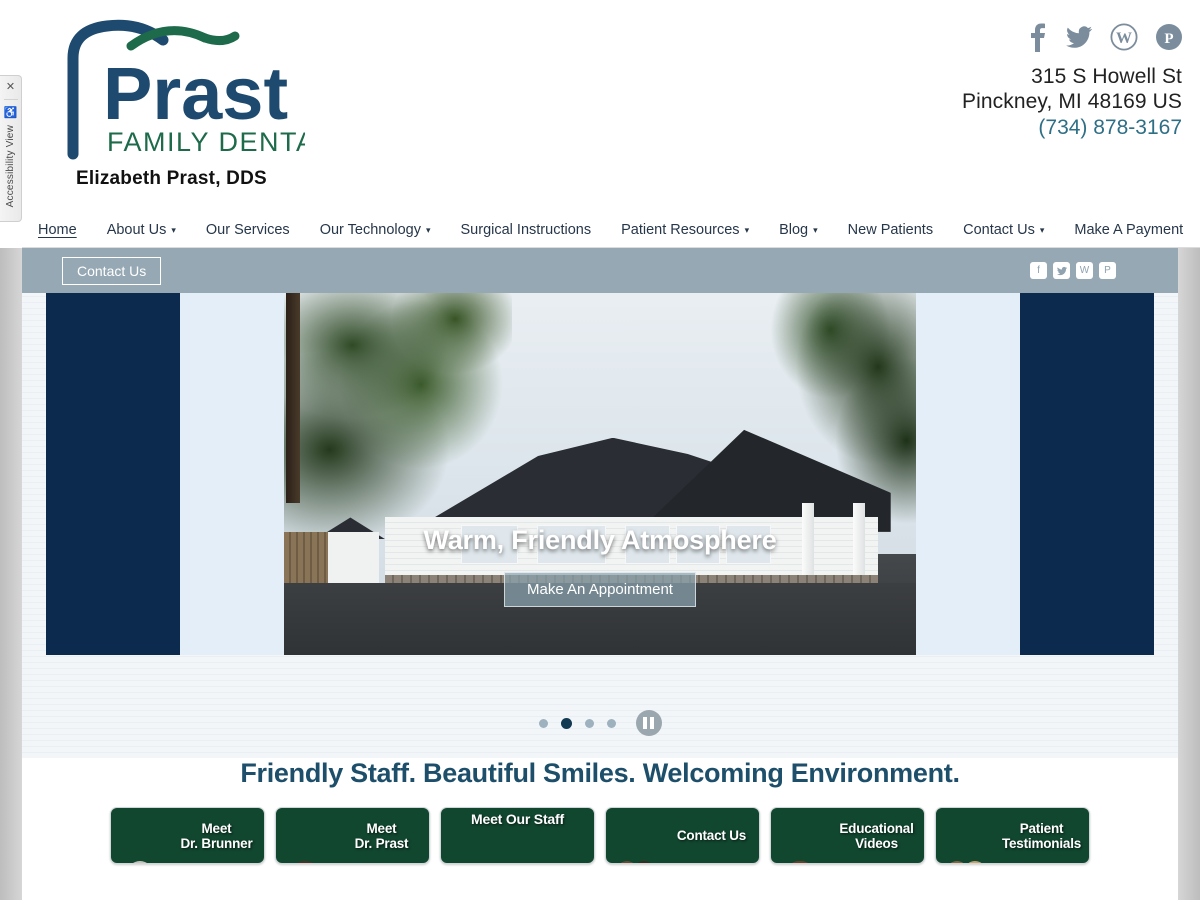  I want to click on nav-label: New Patients, so click(890, 229).